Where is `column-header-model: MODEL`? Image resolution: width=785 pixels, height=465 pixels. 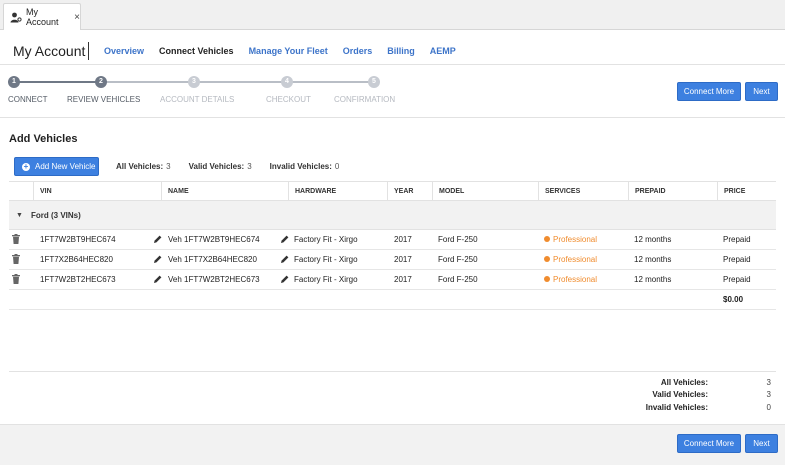
column-header-model: MODEL is located at coordinates (448, 192).